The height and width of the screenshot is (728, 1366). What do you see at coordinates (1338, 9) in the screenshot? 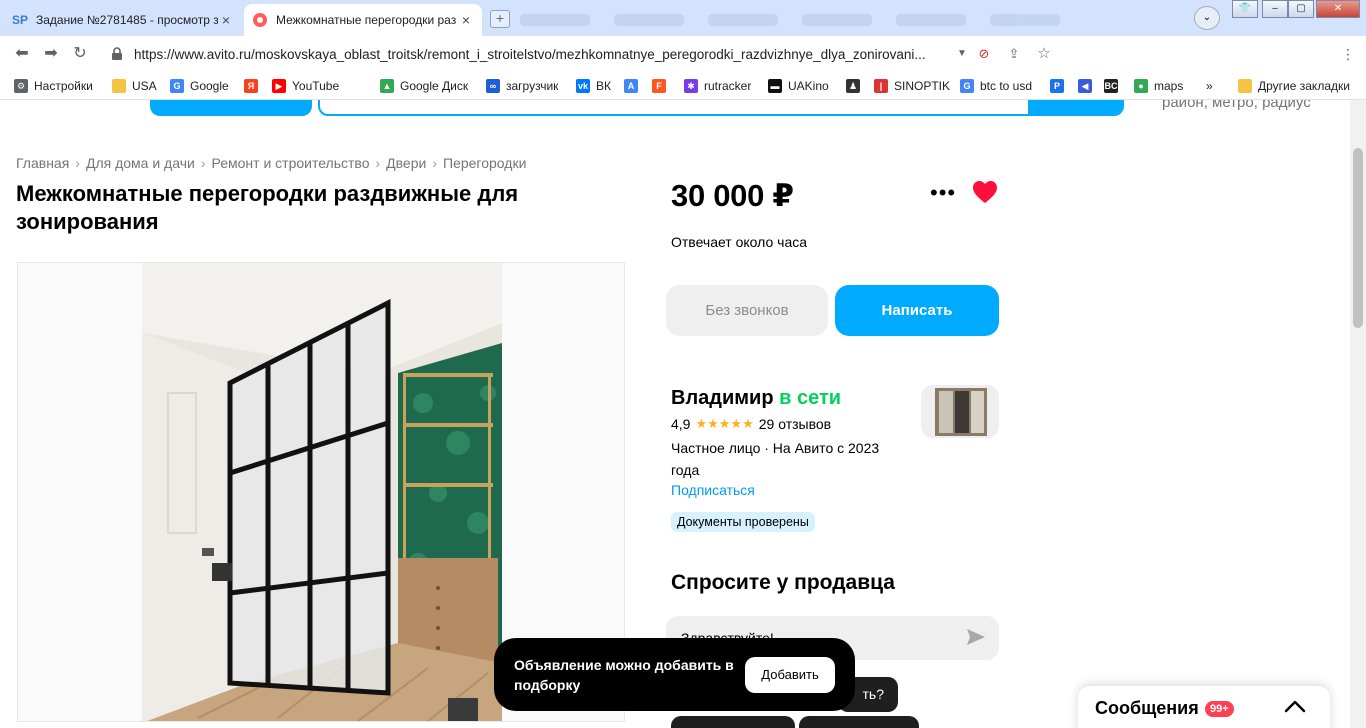
I see `window-close-button: ✕` at bounding box center [1338, 9].